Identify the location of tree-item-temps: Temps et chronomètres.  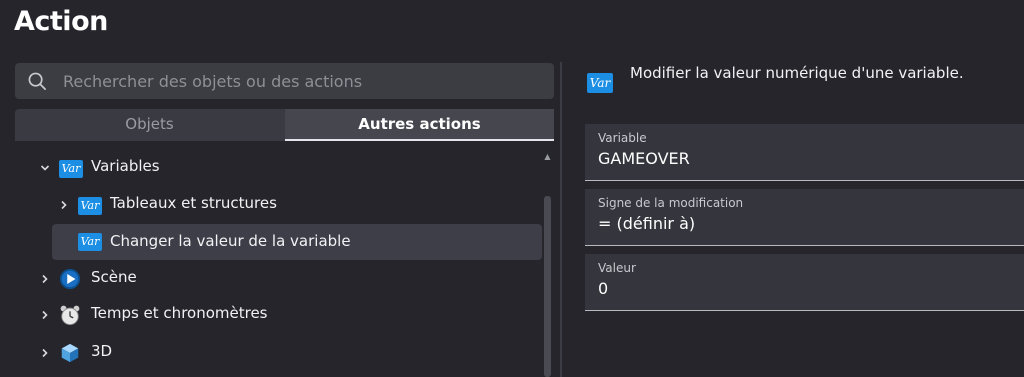
(286, 315).